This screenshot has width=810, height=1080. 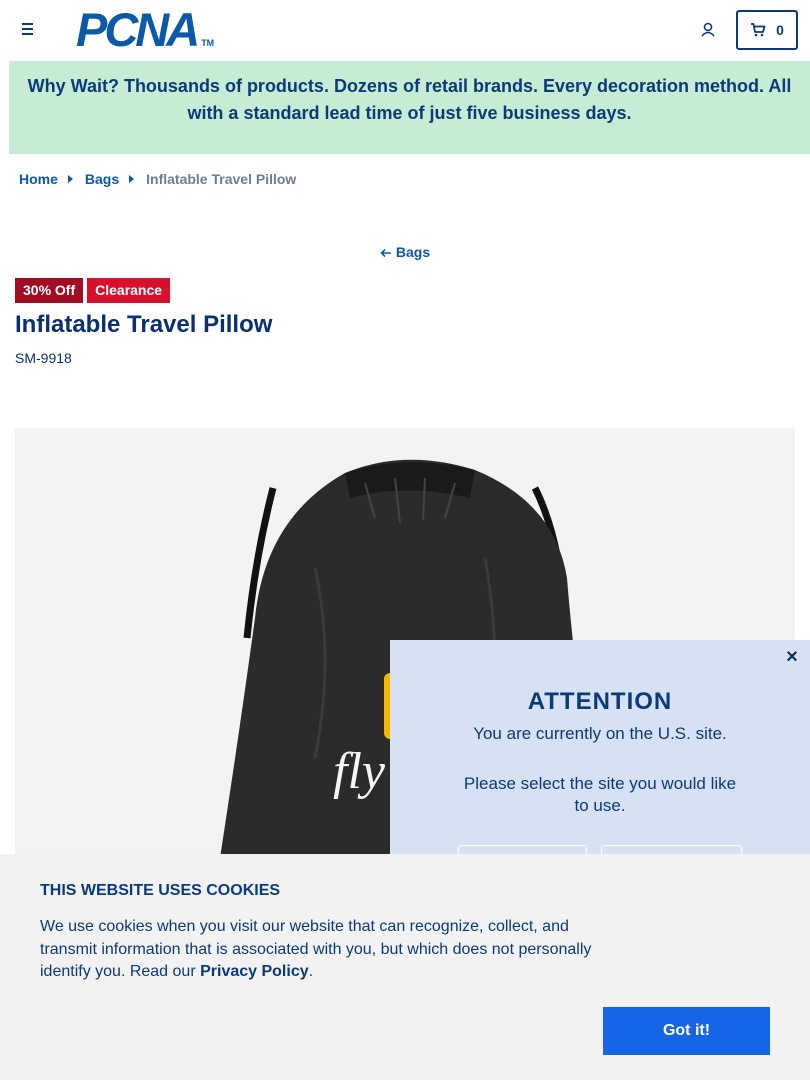 I want to click on account-icon, so click(x=708, y=30).